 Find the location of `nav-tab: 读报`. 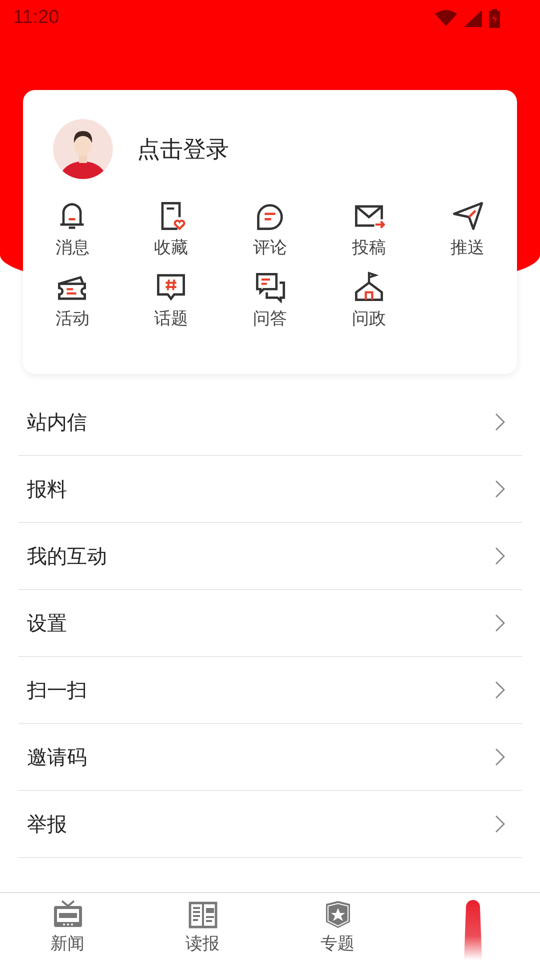

nav-tab: 读报 is located at coordinates (202, 926).